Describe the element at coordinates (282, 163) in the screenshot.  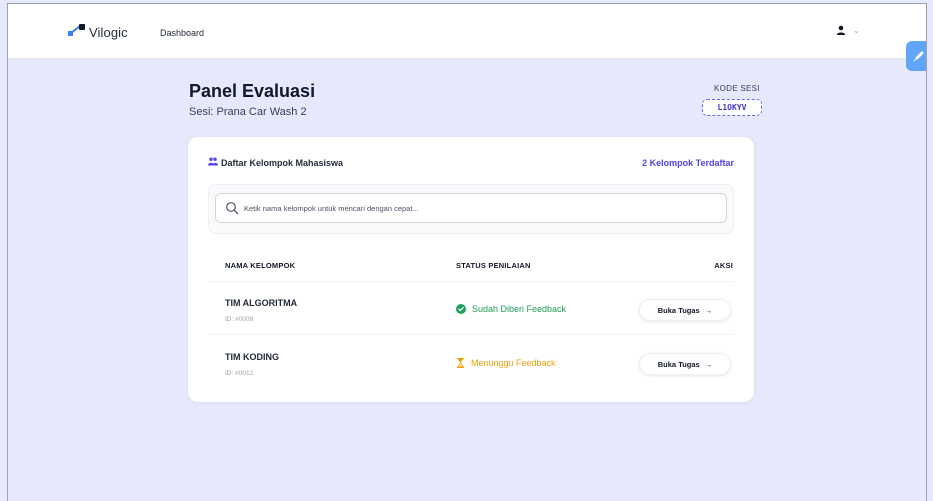
I see `card-title: Daftar Kelompok Mahasiswa` at that location.